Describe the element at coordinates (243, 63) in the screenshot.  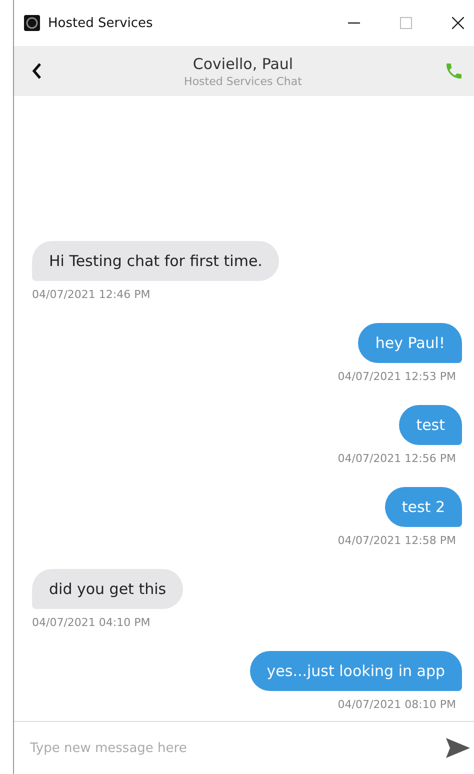
I see `contact-name: Coviello, Paul` at that location.